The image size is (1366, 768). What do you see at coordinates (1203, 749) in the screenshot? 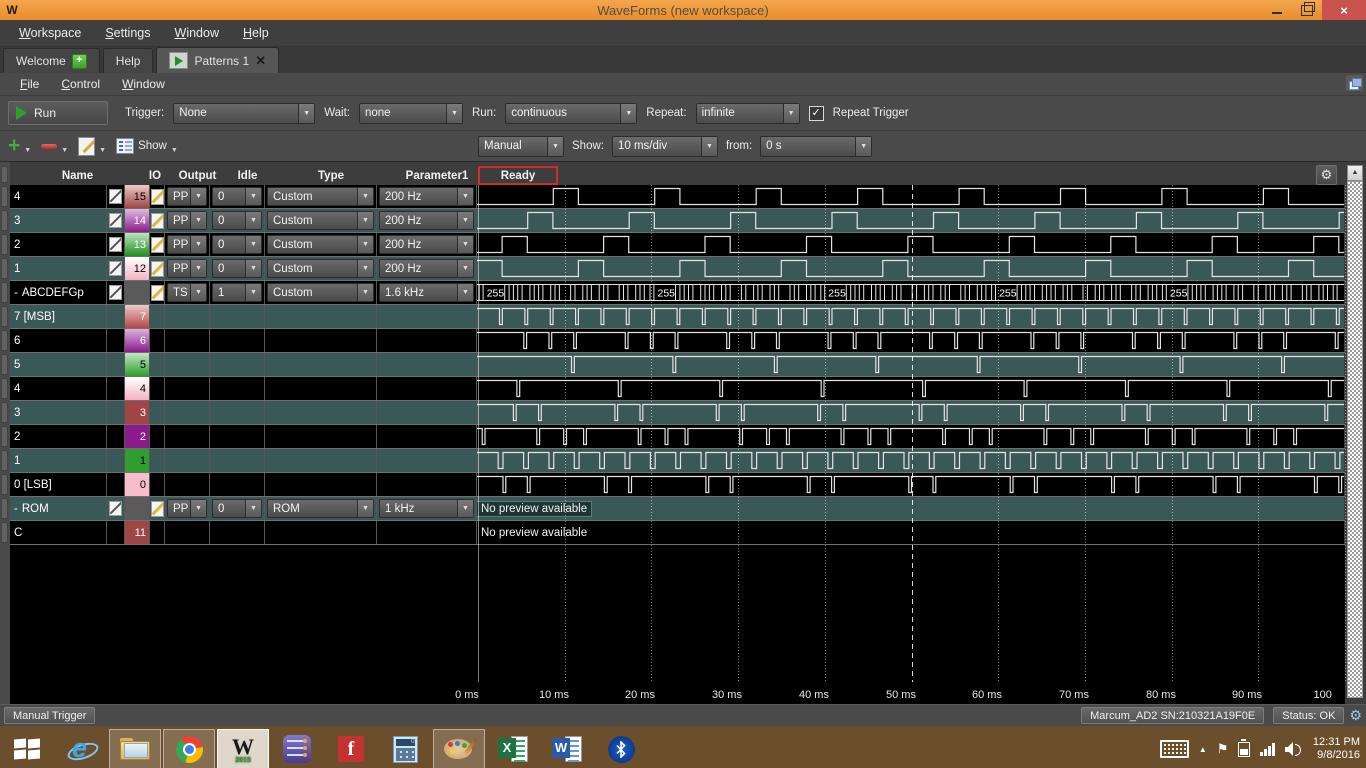
I see `tray-expand-icon: ▲` at bounding box center [1203, 749].